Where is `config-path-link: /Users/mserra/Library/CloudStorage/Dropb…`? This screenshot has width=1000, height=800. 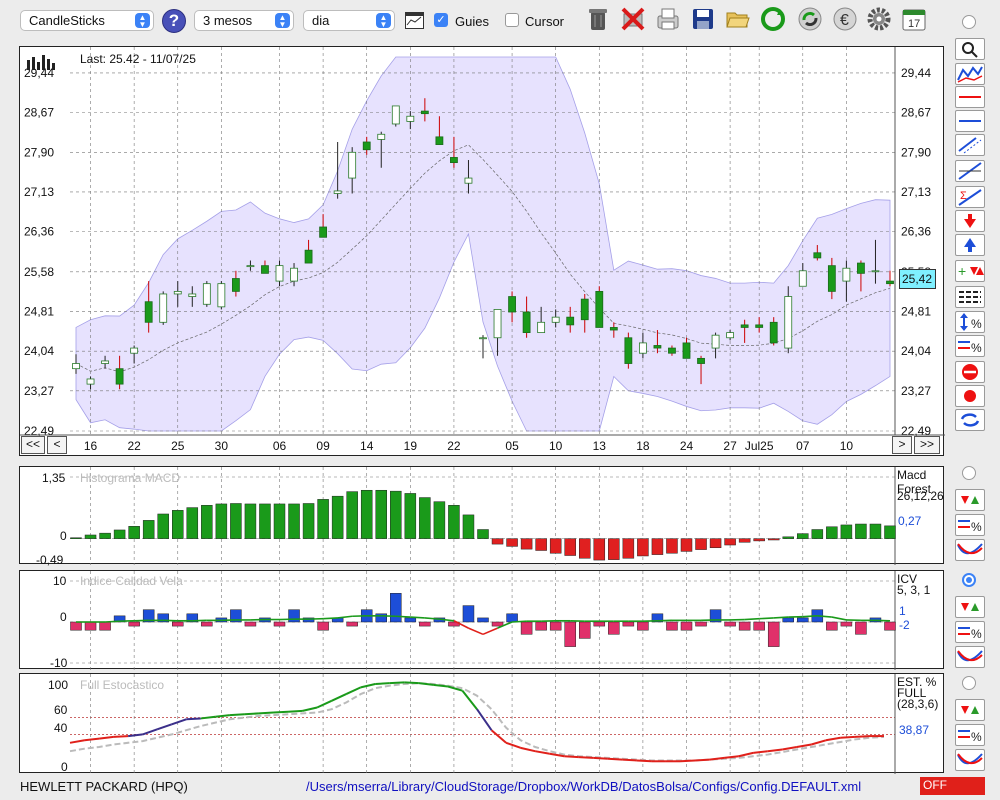
config-path-link: /Users/mserra/Library/CloudStorage/Dropb… is located at coordinates (583, 786).